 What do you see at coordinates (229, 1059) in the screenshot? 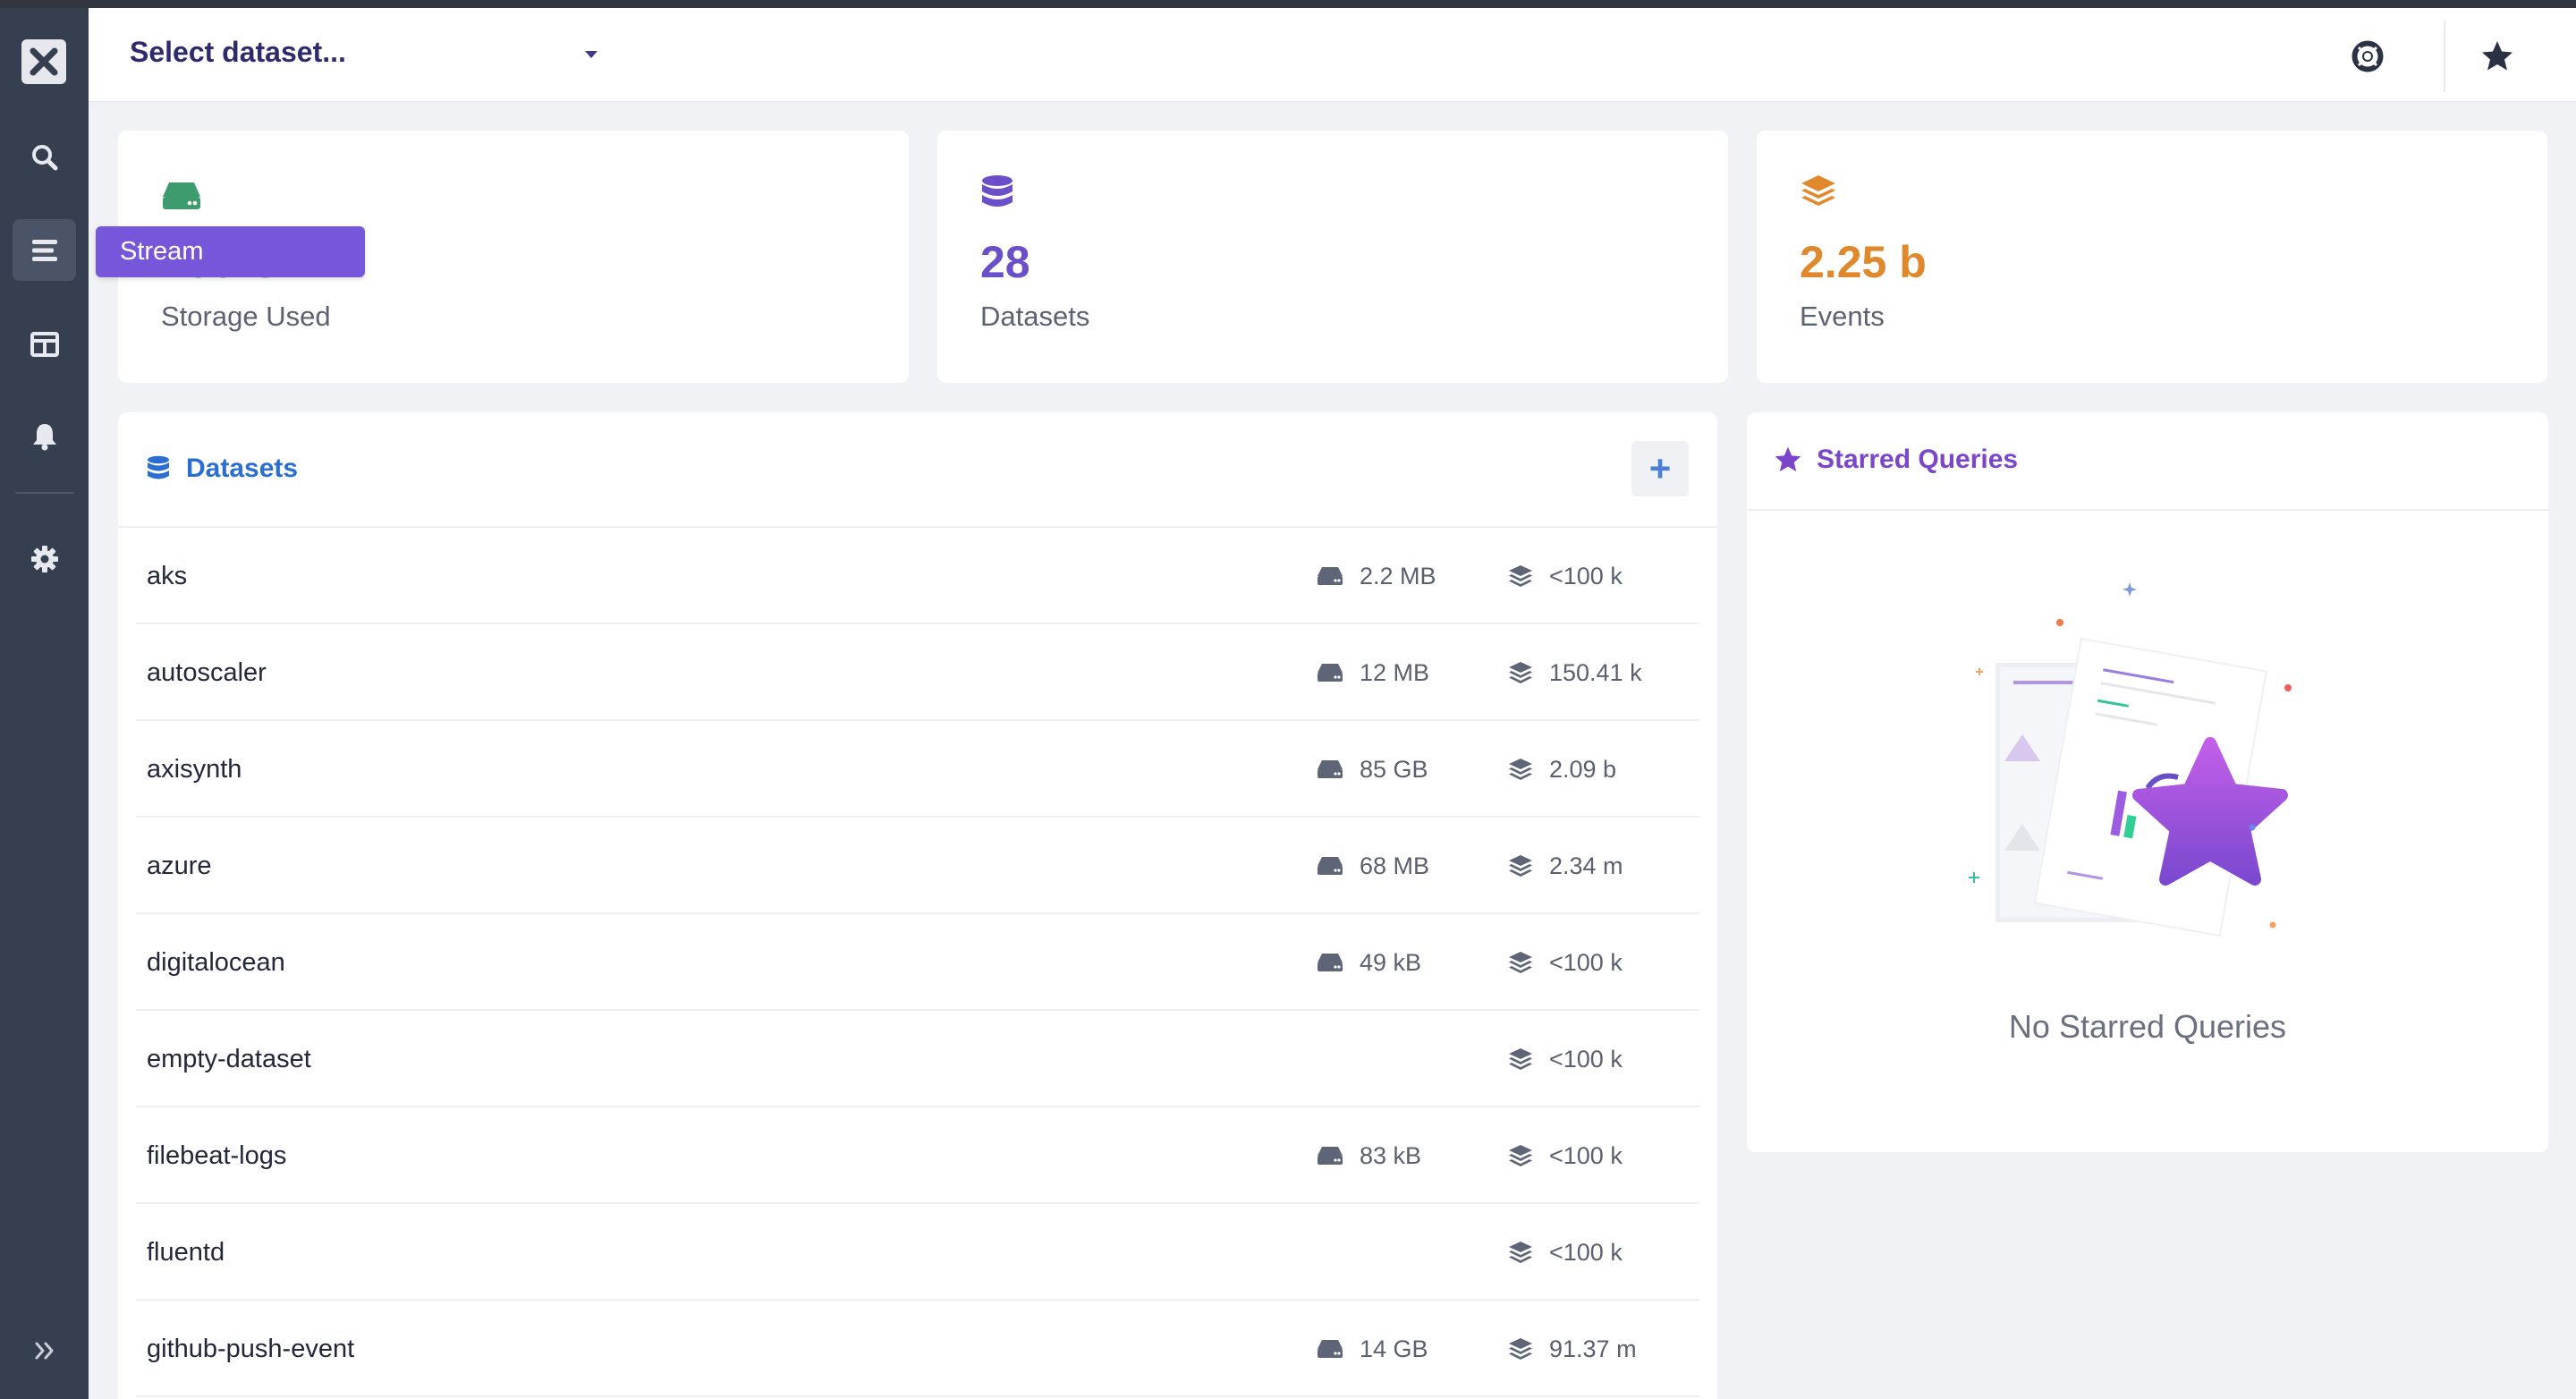
I see `dataset-name: empty-dataset` at bounding box center [229, 1059].